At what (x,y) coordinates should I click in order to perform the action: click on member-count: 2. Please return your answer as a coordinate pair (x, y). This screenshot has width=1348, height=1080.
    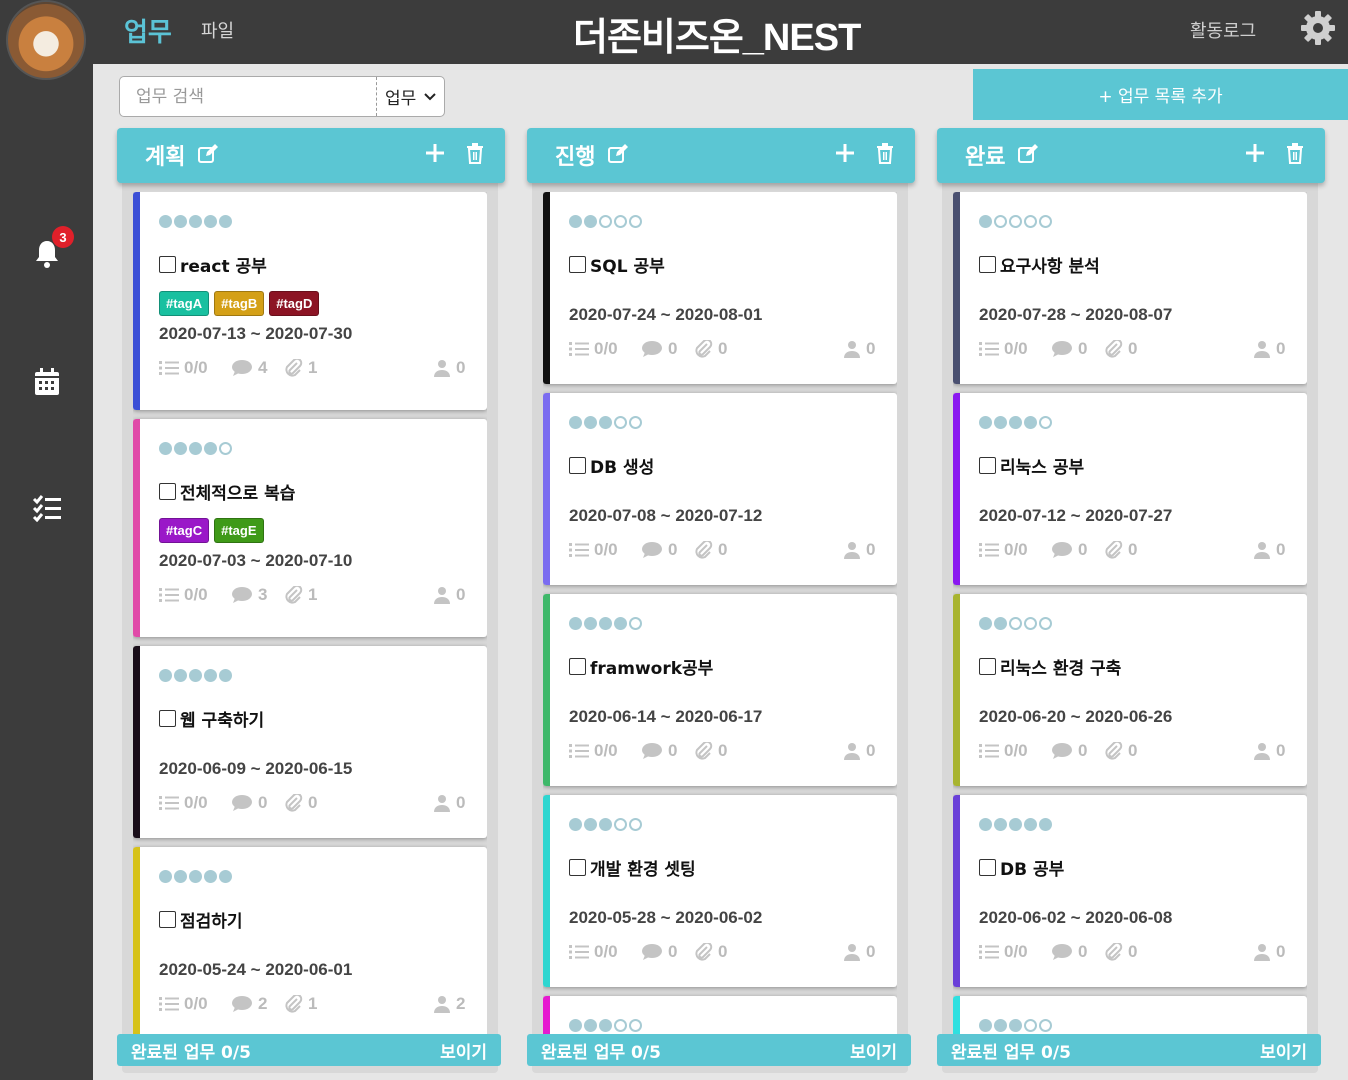
    Looking at the image, I should click on (449, 1004).